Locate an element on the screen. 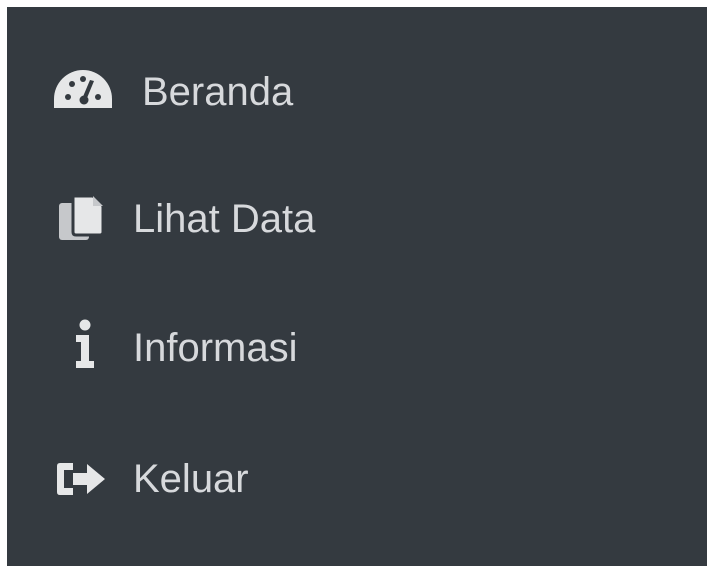  sidebar-item-label: Informasi is located at coordinates (215, 348).